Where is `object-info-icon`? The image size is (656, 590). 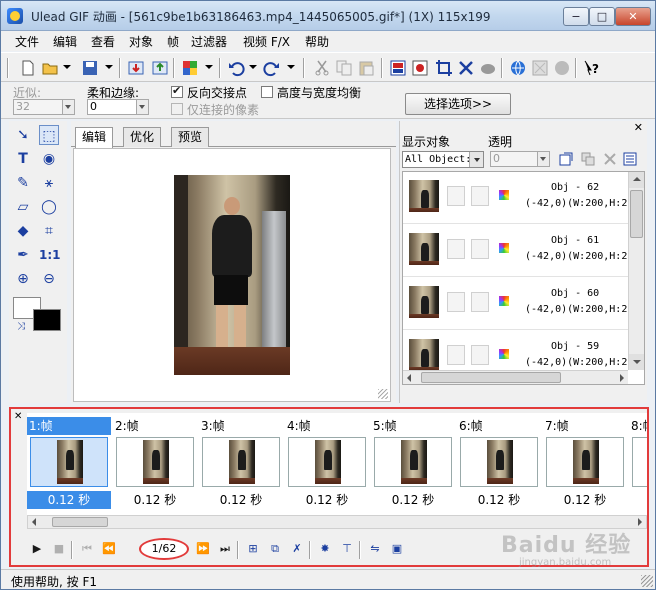
object-info-icon is located at coordinates (630, 159).